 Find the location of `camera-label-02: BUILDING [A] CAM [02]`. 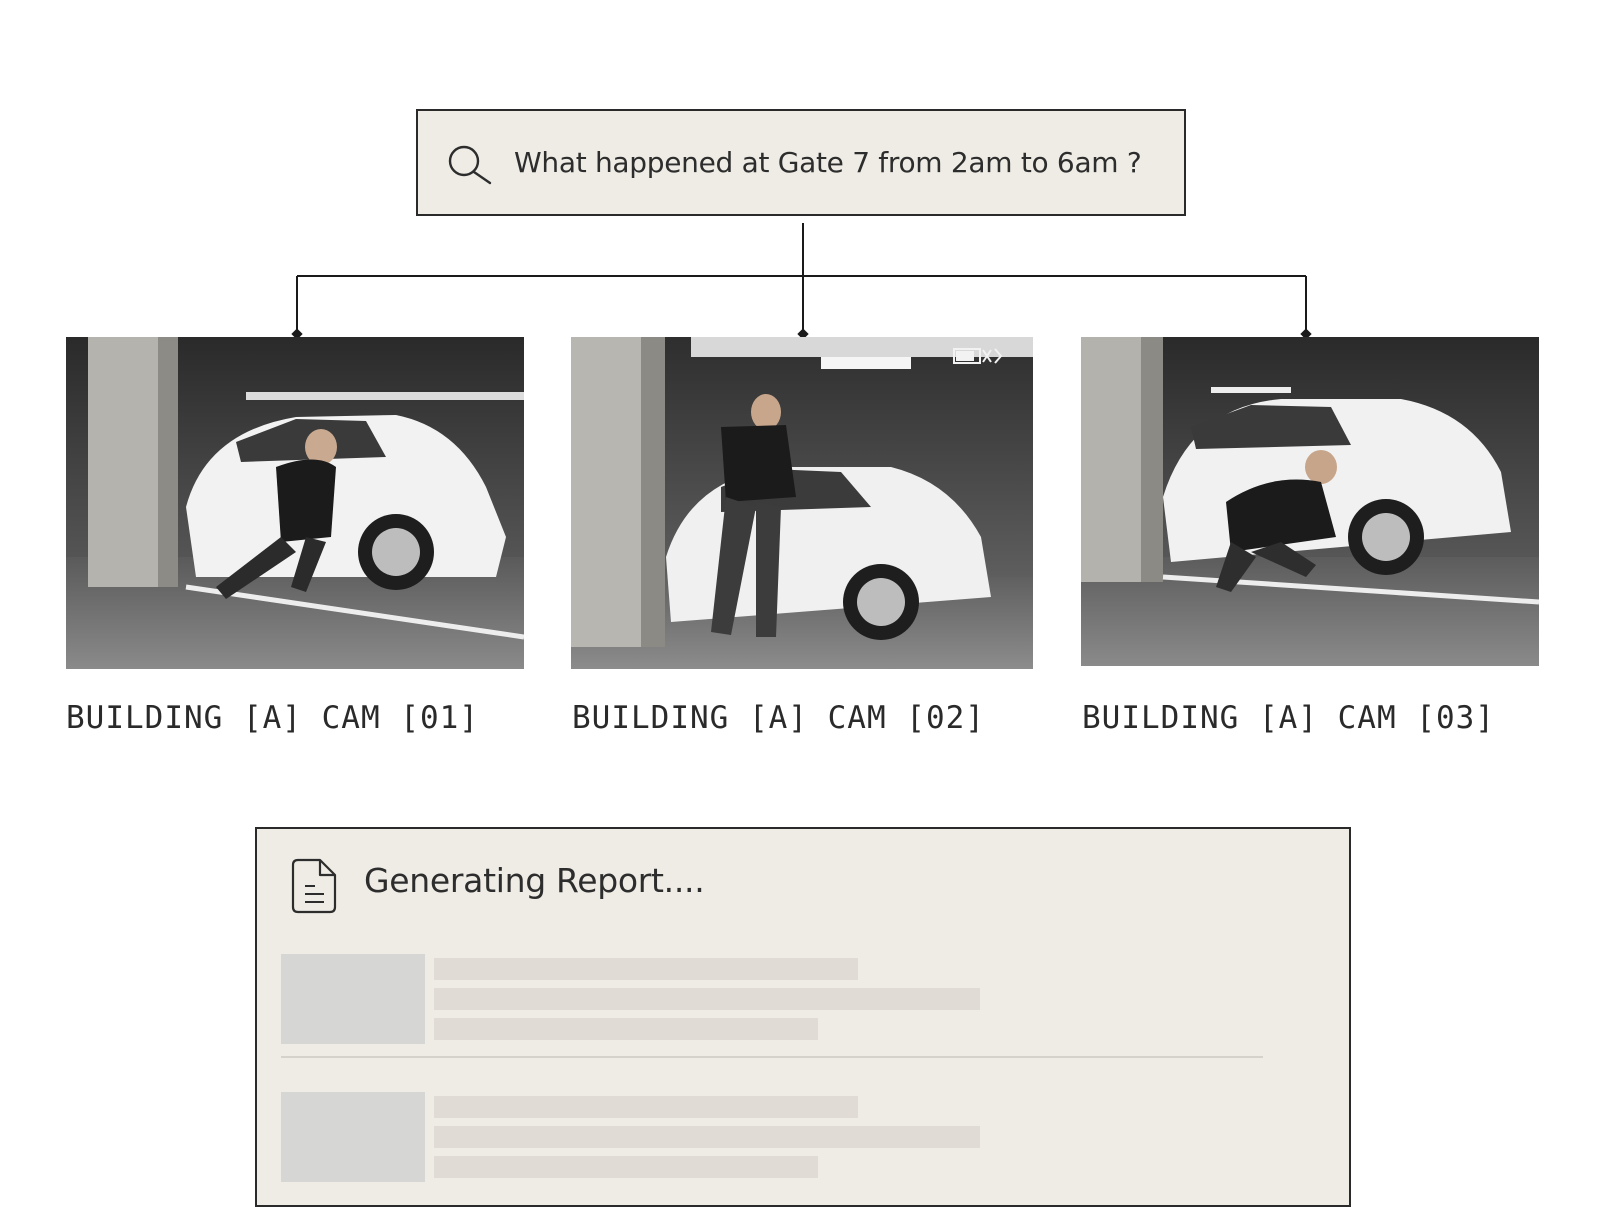

camera-label-02: BUILDING [A] CAM [02] is located at coordinates (778, 718).